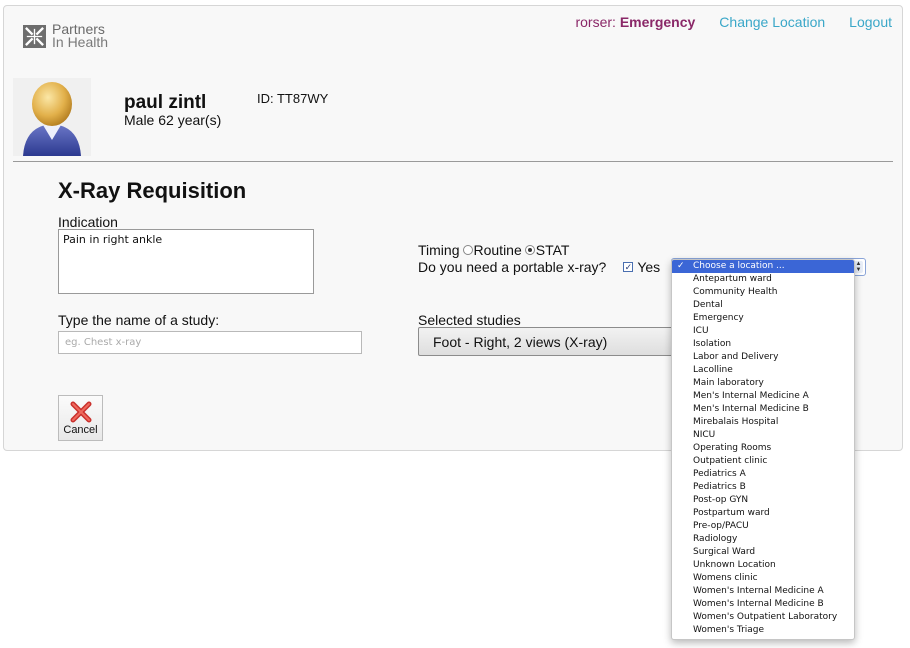 This screenshot has width=910, height=648. I want to click on study-search-label: Type the name of a study:, so click(139, 320).